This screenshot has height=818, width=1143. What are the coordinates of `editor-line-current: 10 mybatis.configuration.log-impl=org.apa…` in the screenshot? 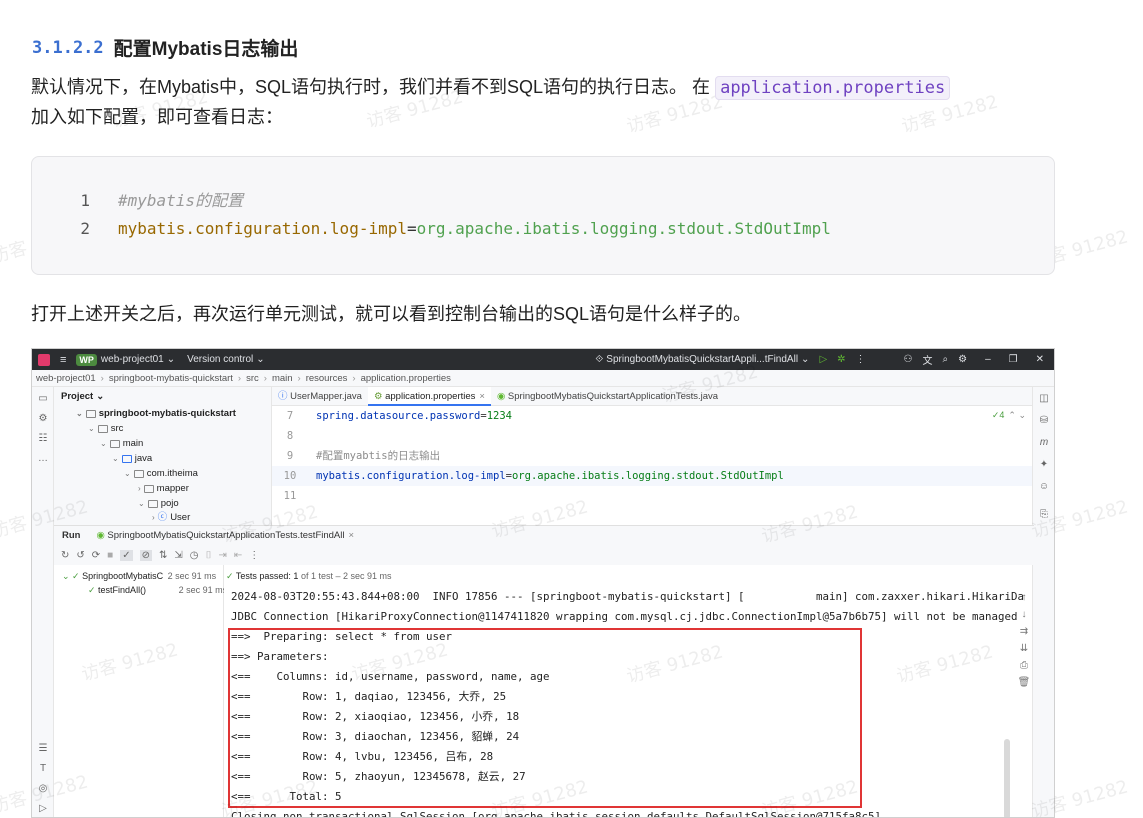 It's located at (653, 476).